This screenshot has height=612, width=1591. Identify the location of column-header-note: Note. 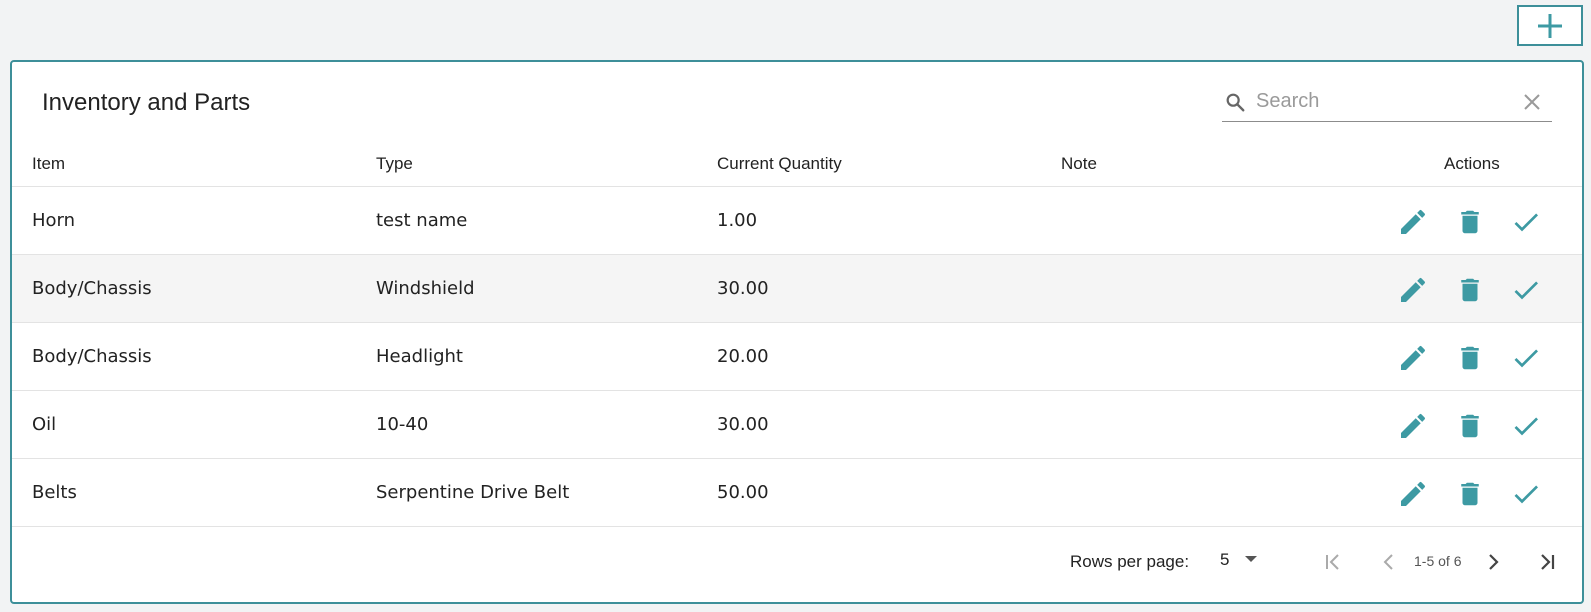
(1079, 164).